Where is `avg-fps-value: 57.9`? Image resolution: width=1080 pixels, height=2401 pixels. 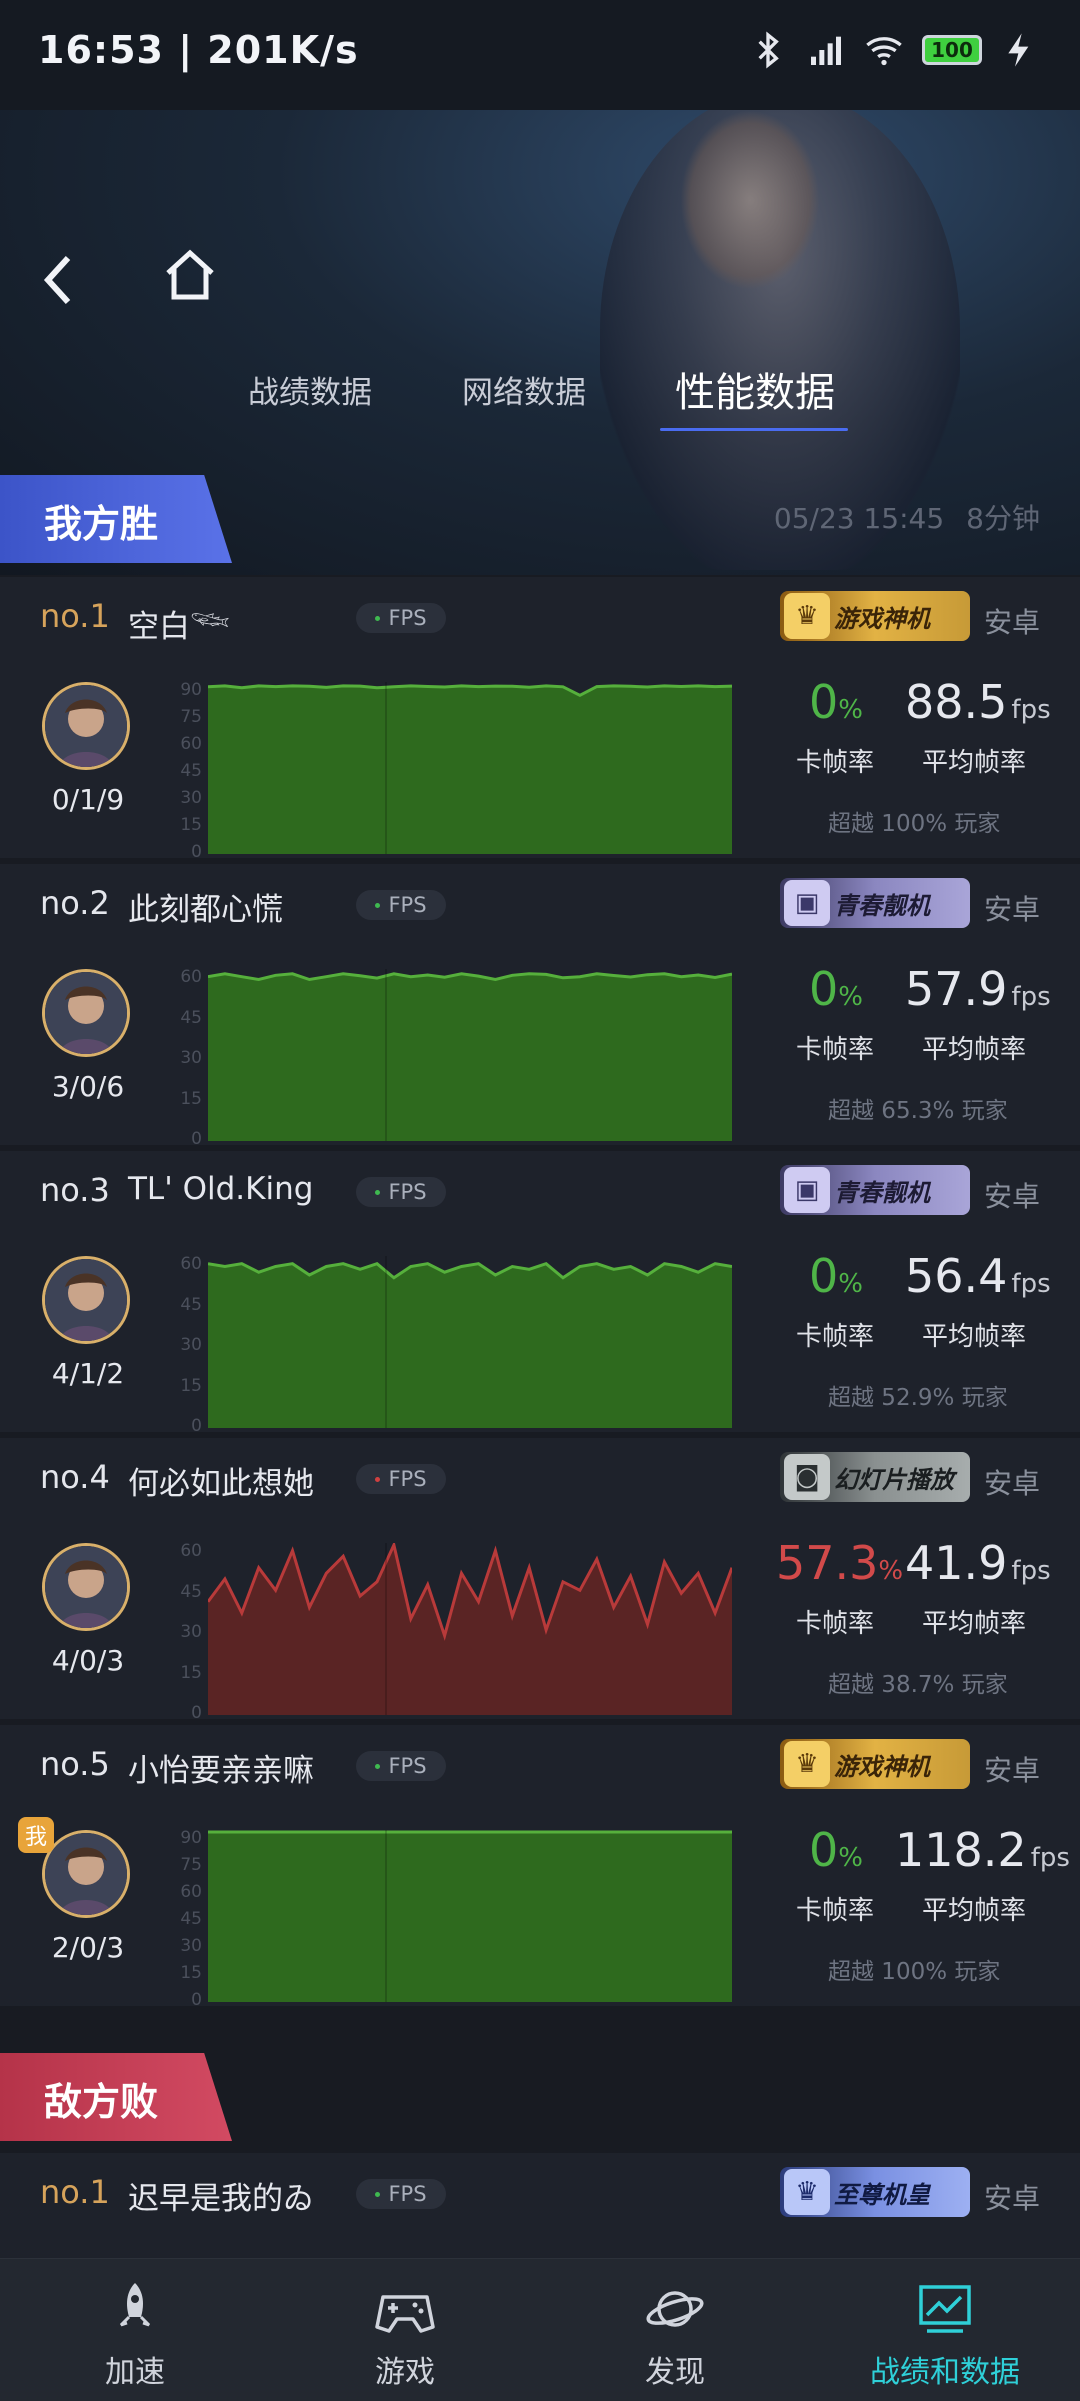 avg-fps-value: 57.9 is located at coordinates (956, 989).